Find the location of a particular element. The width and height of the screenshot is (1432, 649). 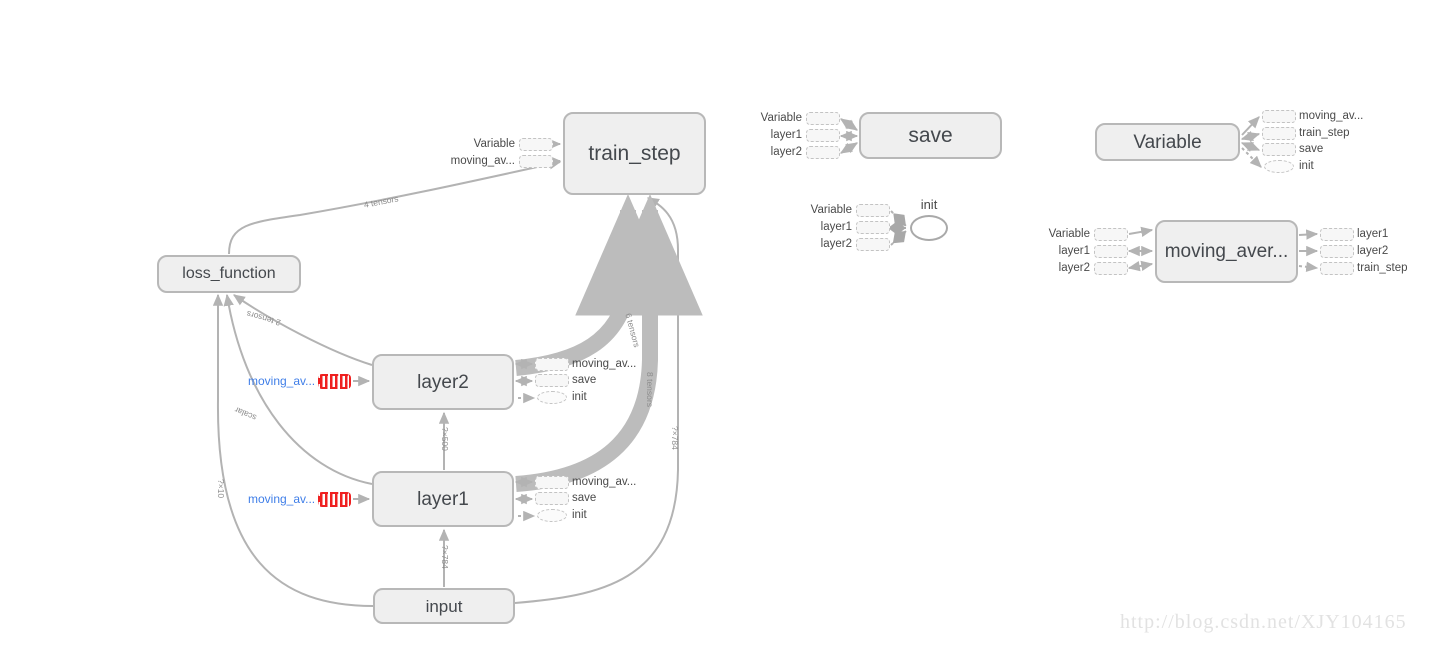

stub-edge-mv-layer1-r is located at coordinates (1308, 234).